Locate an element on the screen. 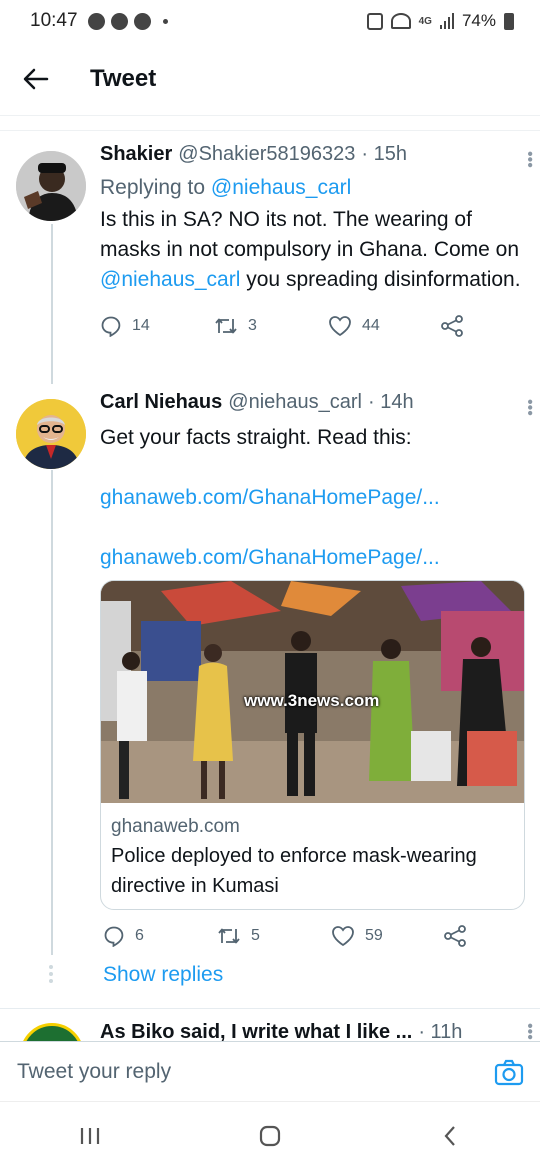  show-replies-link: Show replies is located at coordinates (163, 975).